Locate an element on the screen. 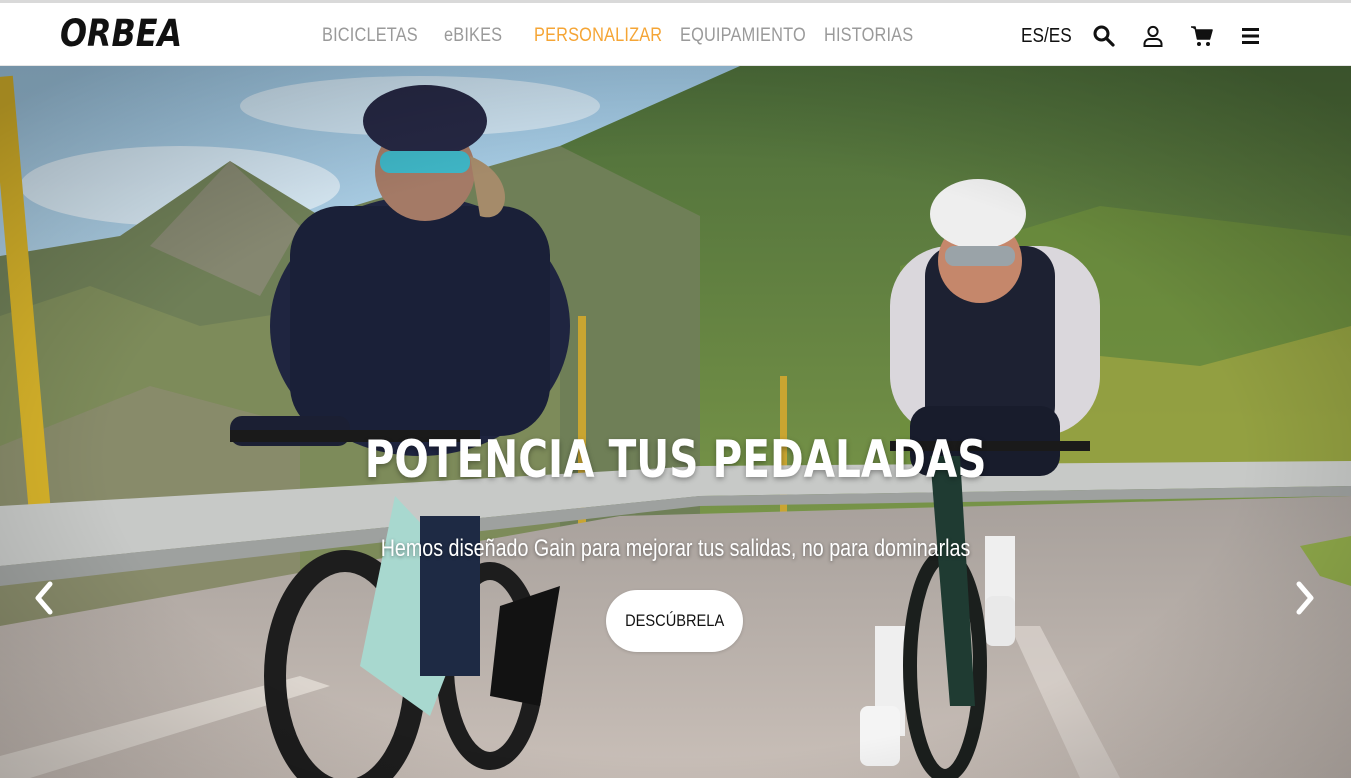 The width and height of the screenshot is (1351, 778). menu-icon is located at coordinates (1252, 36).